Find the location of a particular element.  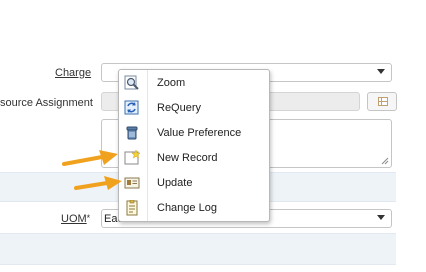

change-log-icon is located at coordinates (132, 208).